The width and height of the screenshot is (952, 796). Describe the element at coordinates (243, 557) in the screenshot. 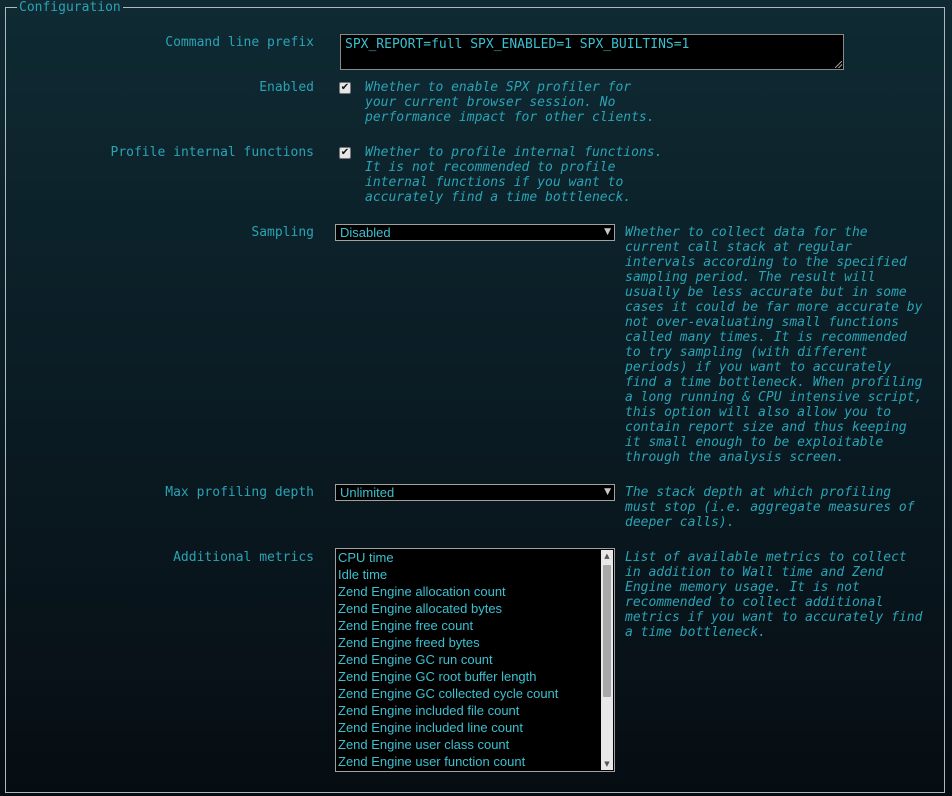

I see `additional-metrics-label: Additional metrics` at that location.